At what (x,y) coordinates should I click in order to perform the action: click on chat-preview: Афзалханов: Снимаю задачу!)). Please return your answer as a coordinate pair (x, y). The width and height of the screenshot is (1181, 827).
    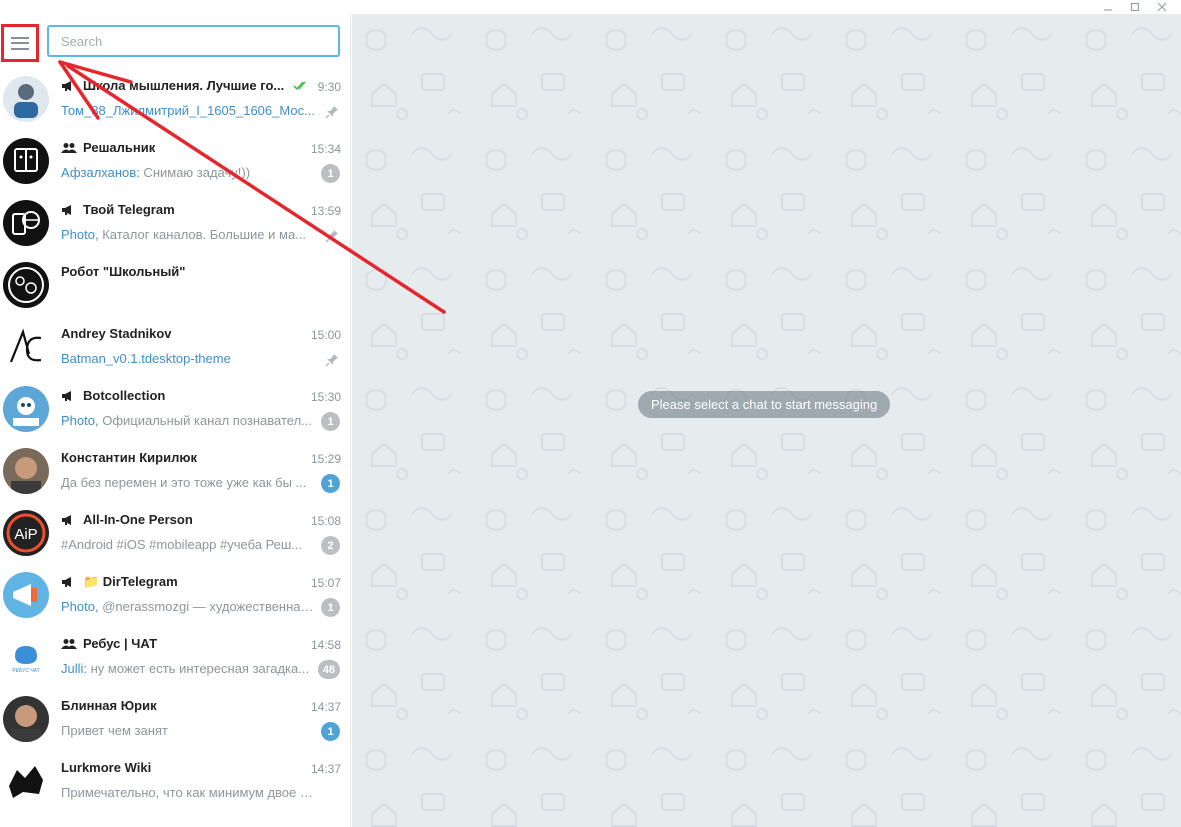
    Looking at the image, I should click on (188, 172).